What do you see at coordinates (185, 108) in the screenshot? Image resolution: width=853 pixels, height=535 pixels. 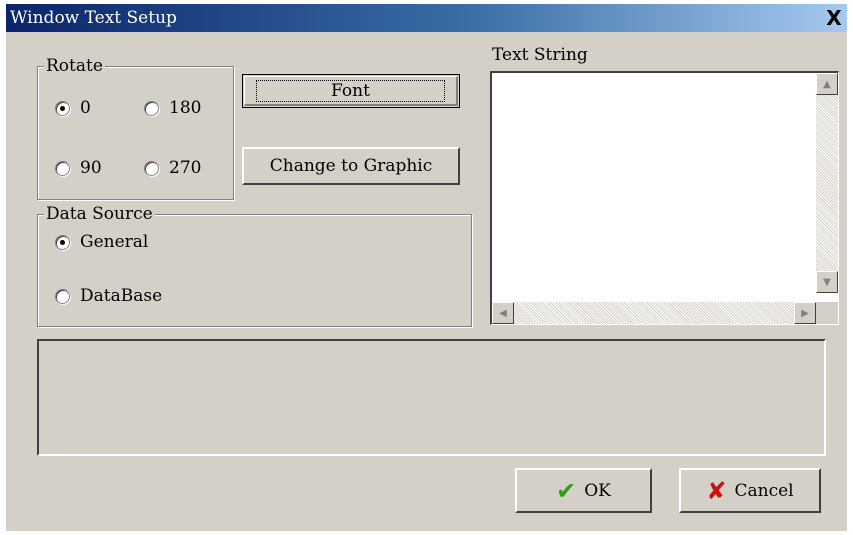 I see `rotate-radio-180-label: 180` at bounding box center [185, 108].